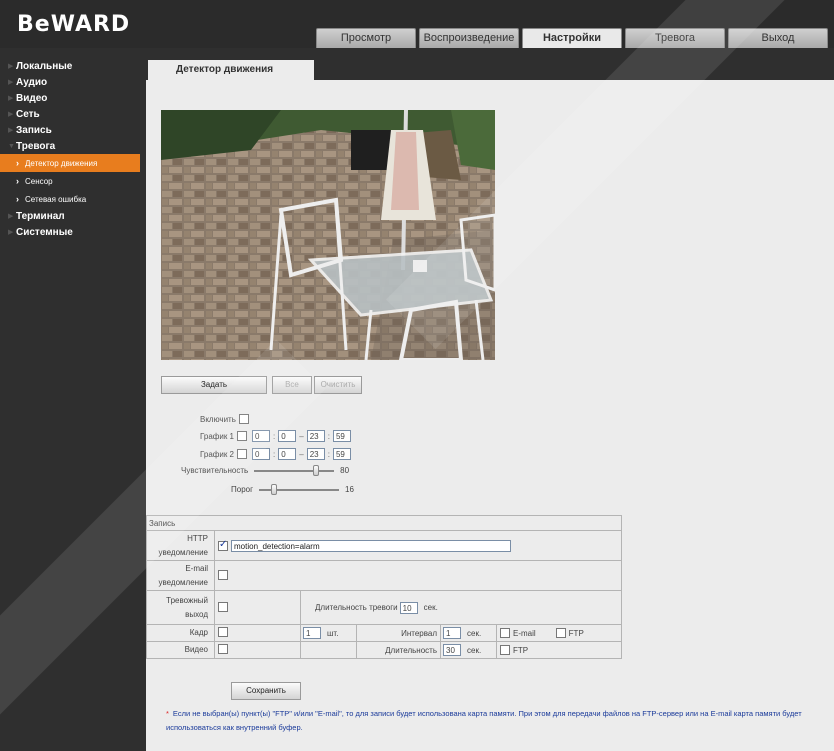 This screenshot has width=834, height=751. I want to click on duration-label: Длительность, so click(398, 650).